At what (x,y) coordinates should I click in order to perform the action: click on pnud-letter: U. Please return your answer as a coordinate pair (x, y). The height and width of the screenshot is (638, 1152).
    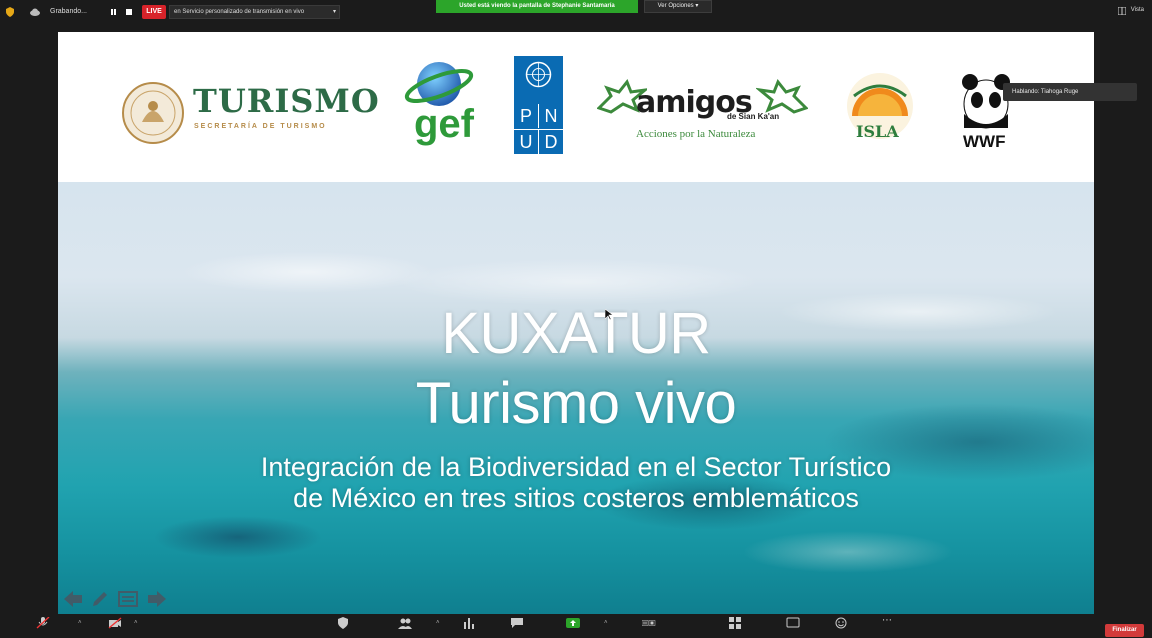
    Looking at the image, I should click on (526, 141).